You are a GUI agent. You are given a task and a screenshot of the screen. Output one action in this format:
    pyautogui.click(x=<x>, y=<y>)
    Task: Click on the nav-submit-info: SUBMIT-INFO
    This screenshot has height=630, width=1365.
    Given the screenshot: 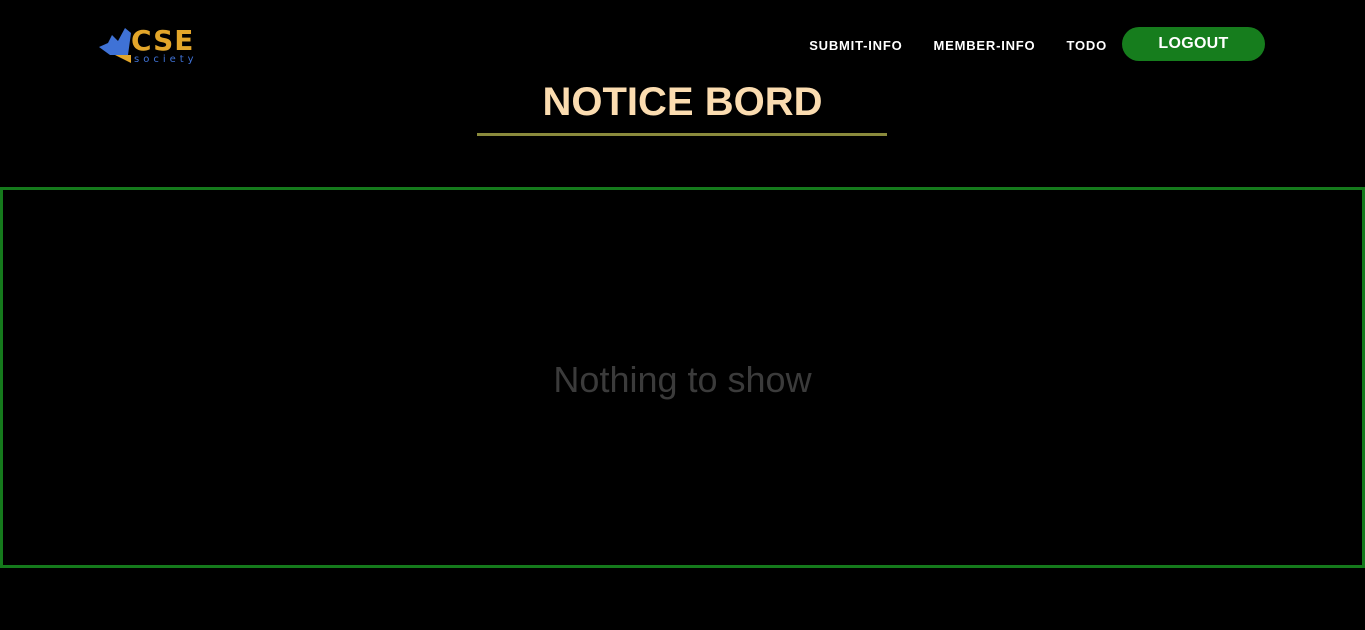 What is the action you would take?
    pyautogui.click(x=855, y=45)
    